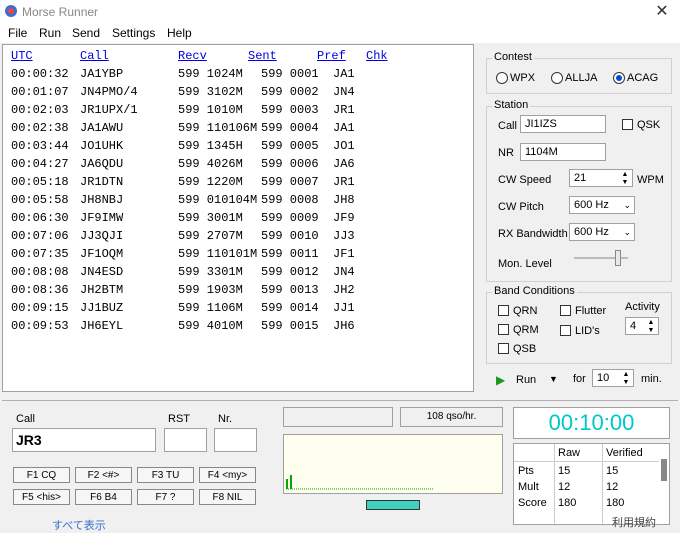 Image resolution: width=680 pixels, height=533 pixels. What do you see at coordinates (344, 326) in the screenshot?
I see `log-cell-pref: JH6` at bounding box center [344, 326].